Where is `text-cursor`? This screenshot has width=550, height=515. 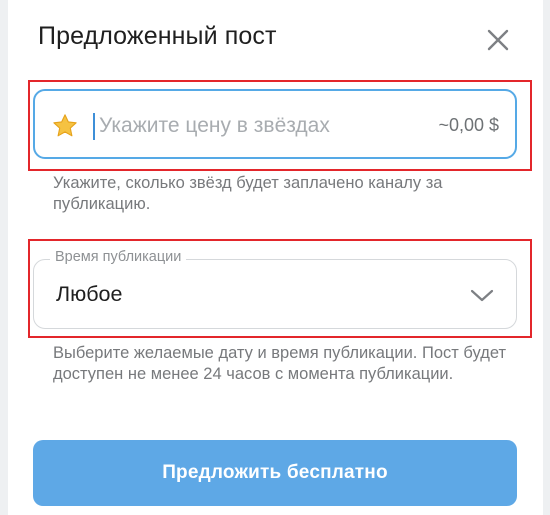
text-cursor is located at coordinates (94, 126).